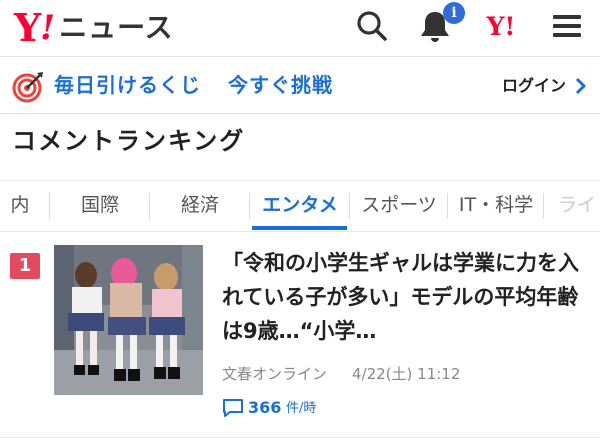 The image size is (600, 443). What do you see at coordinates (301, 408) in the screenshot?
I see `comment-unit: 件/時` at bounding box center [301, 408].